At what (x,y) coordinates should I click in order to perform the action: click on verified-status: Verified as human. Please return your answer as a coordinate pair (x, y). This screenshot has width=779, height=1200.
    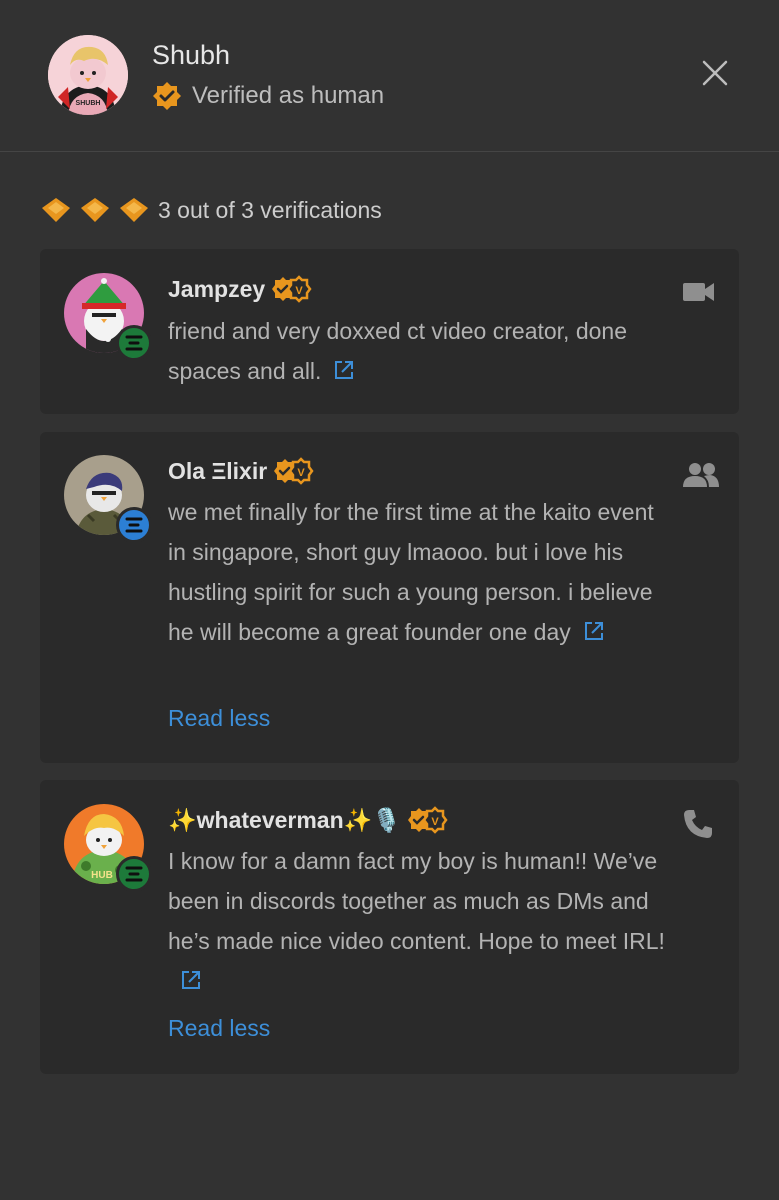
    Looking at the image, I should click on (268, 96).